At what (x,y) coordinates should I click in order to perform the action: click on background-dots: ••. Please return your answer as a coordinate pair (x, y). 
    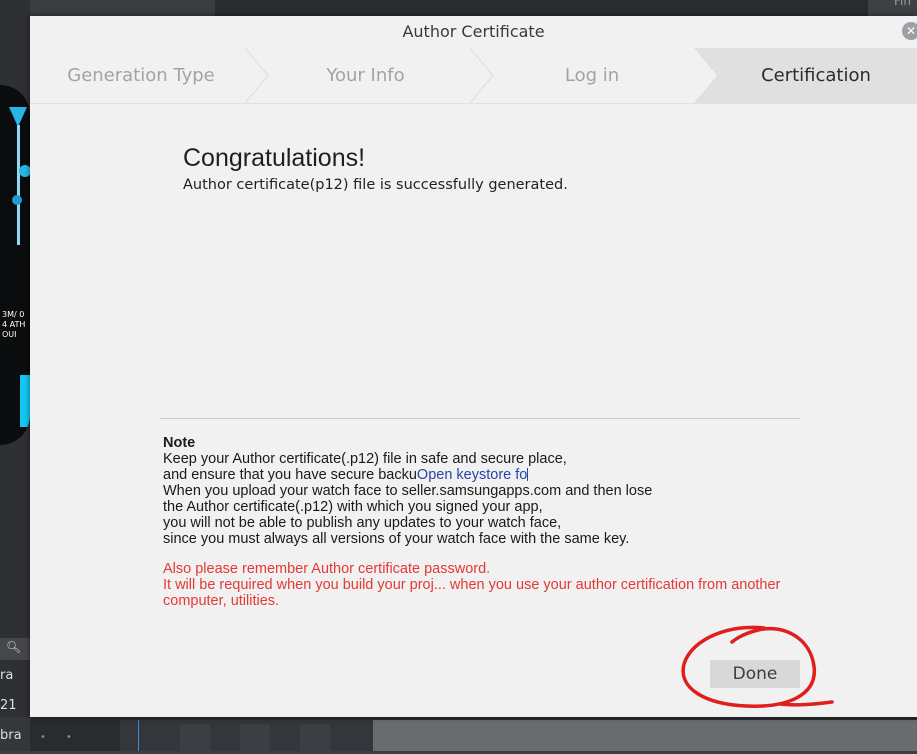
    Looking at the image, I should click on (66, 737).